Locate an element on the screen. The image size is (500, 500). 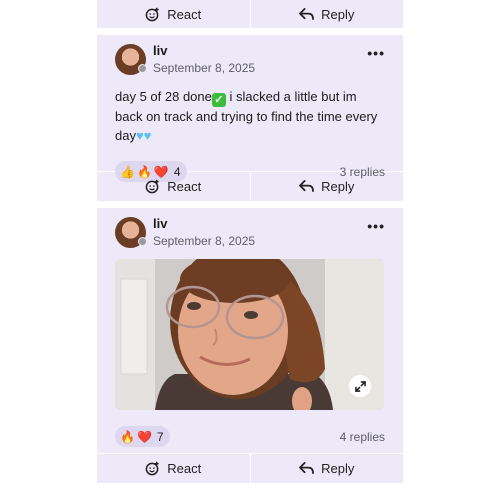
reaction-emoji: ❤️ is located at coordinates (144, 436).